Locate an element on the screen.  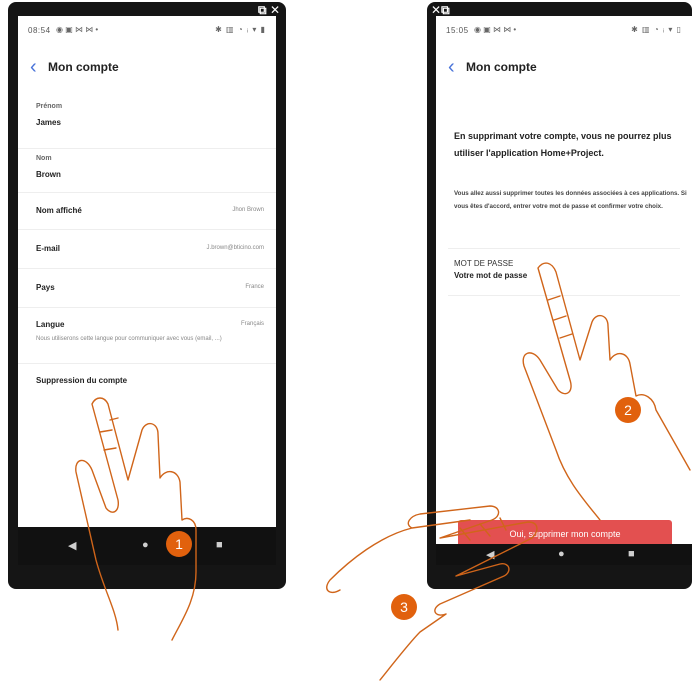
step-badge-3: 3 is located at coordinates (404, 607).